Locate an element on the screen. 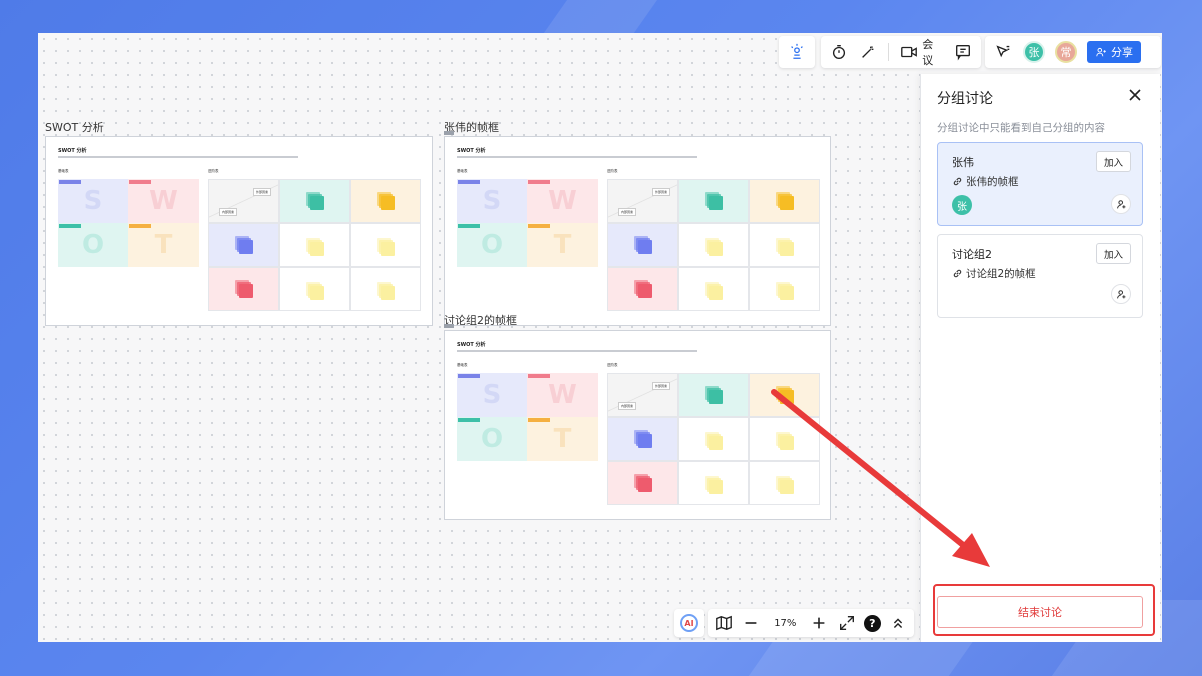 This screenshot has width=1202, height=676. group-name: 讨论组2 is located at coordinates (972, 254).